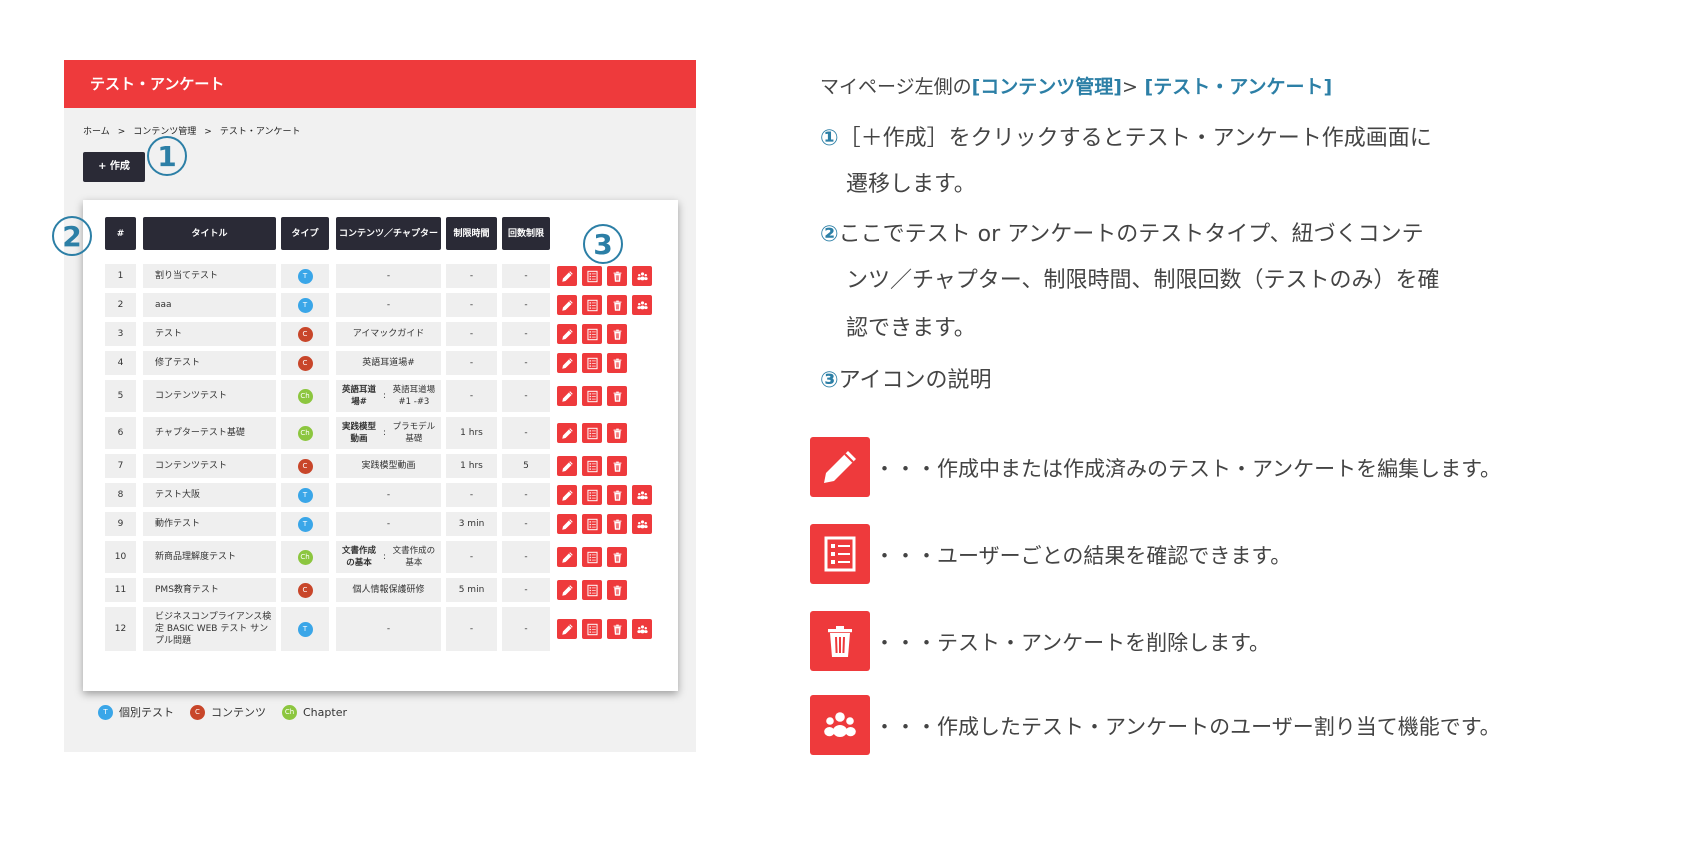  Describe the element at coordinates (120, 276) in the screenshot. I see `row-number: 1` at that location.